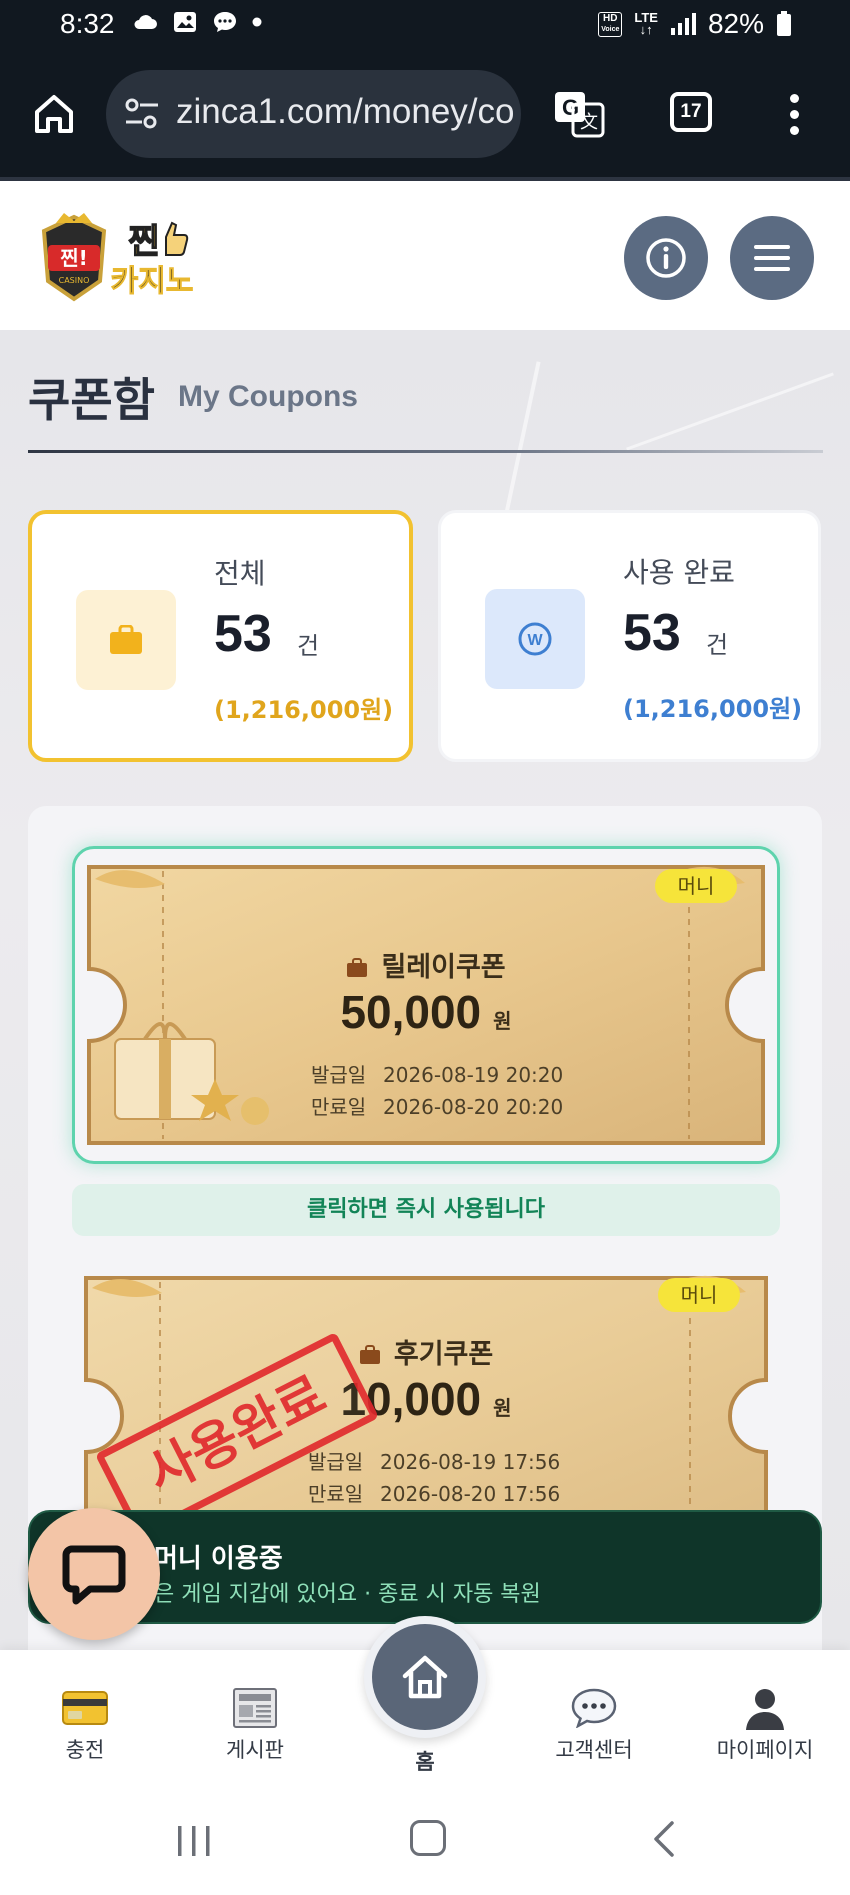  What do you see at coordinates (185, 22) in the screenshot?
I see `gallery-icon` at bounding box center [185, 22].